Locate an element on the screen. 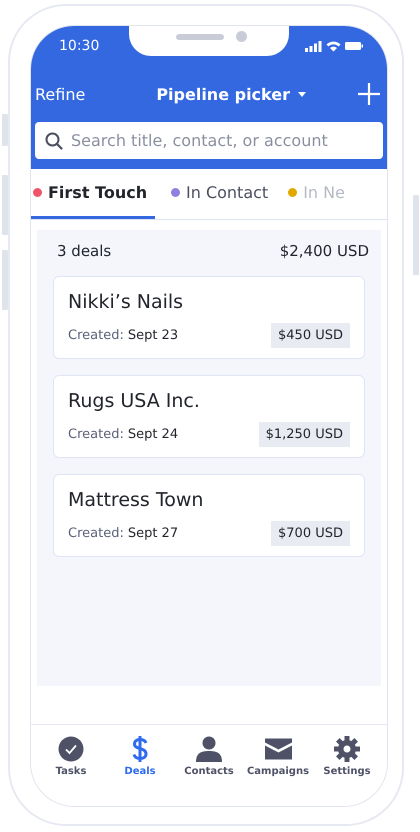 The image size is (420, 832). created-date: Sept 27 is located at coordinates (153, 533).